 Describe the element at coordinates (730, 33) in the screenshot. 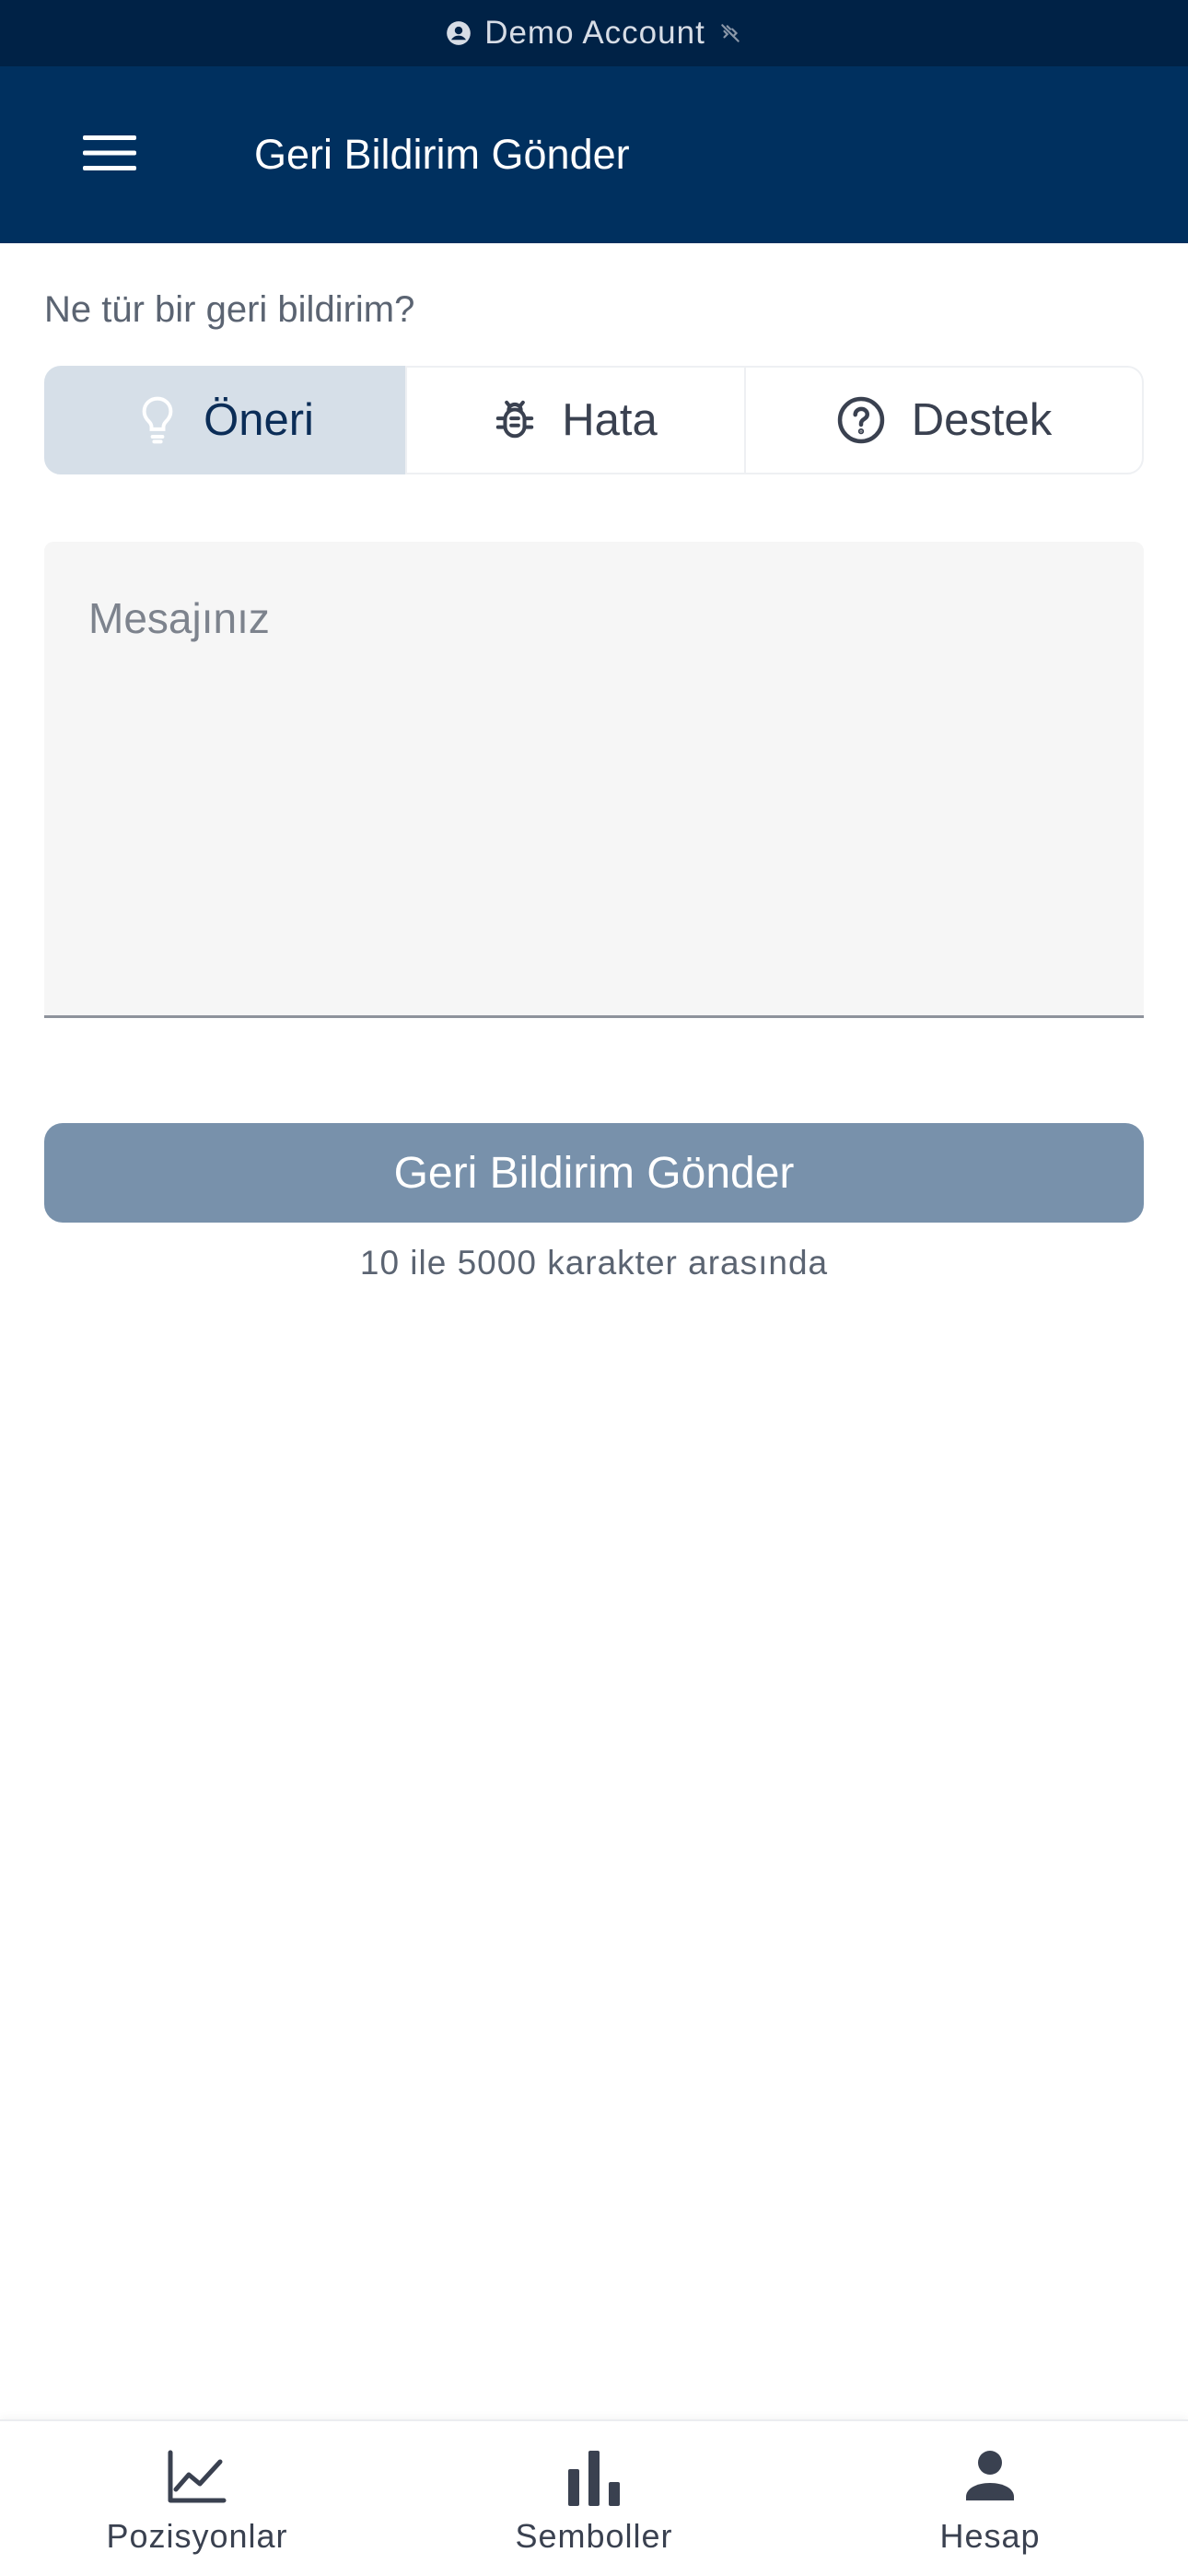

I see `link-off-icon` at that location.